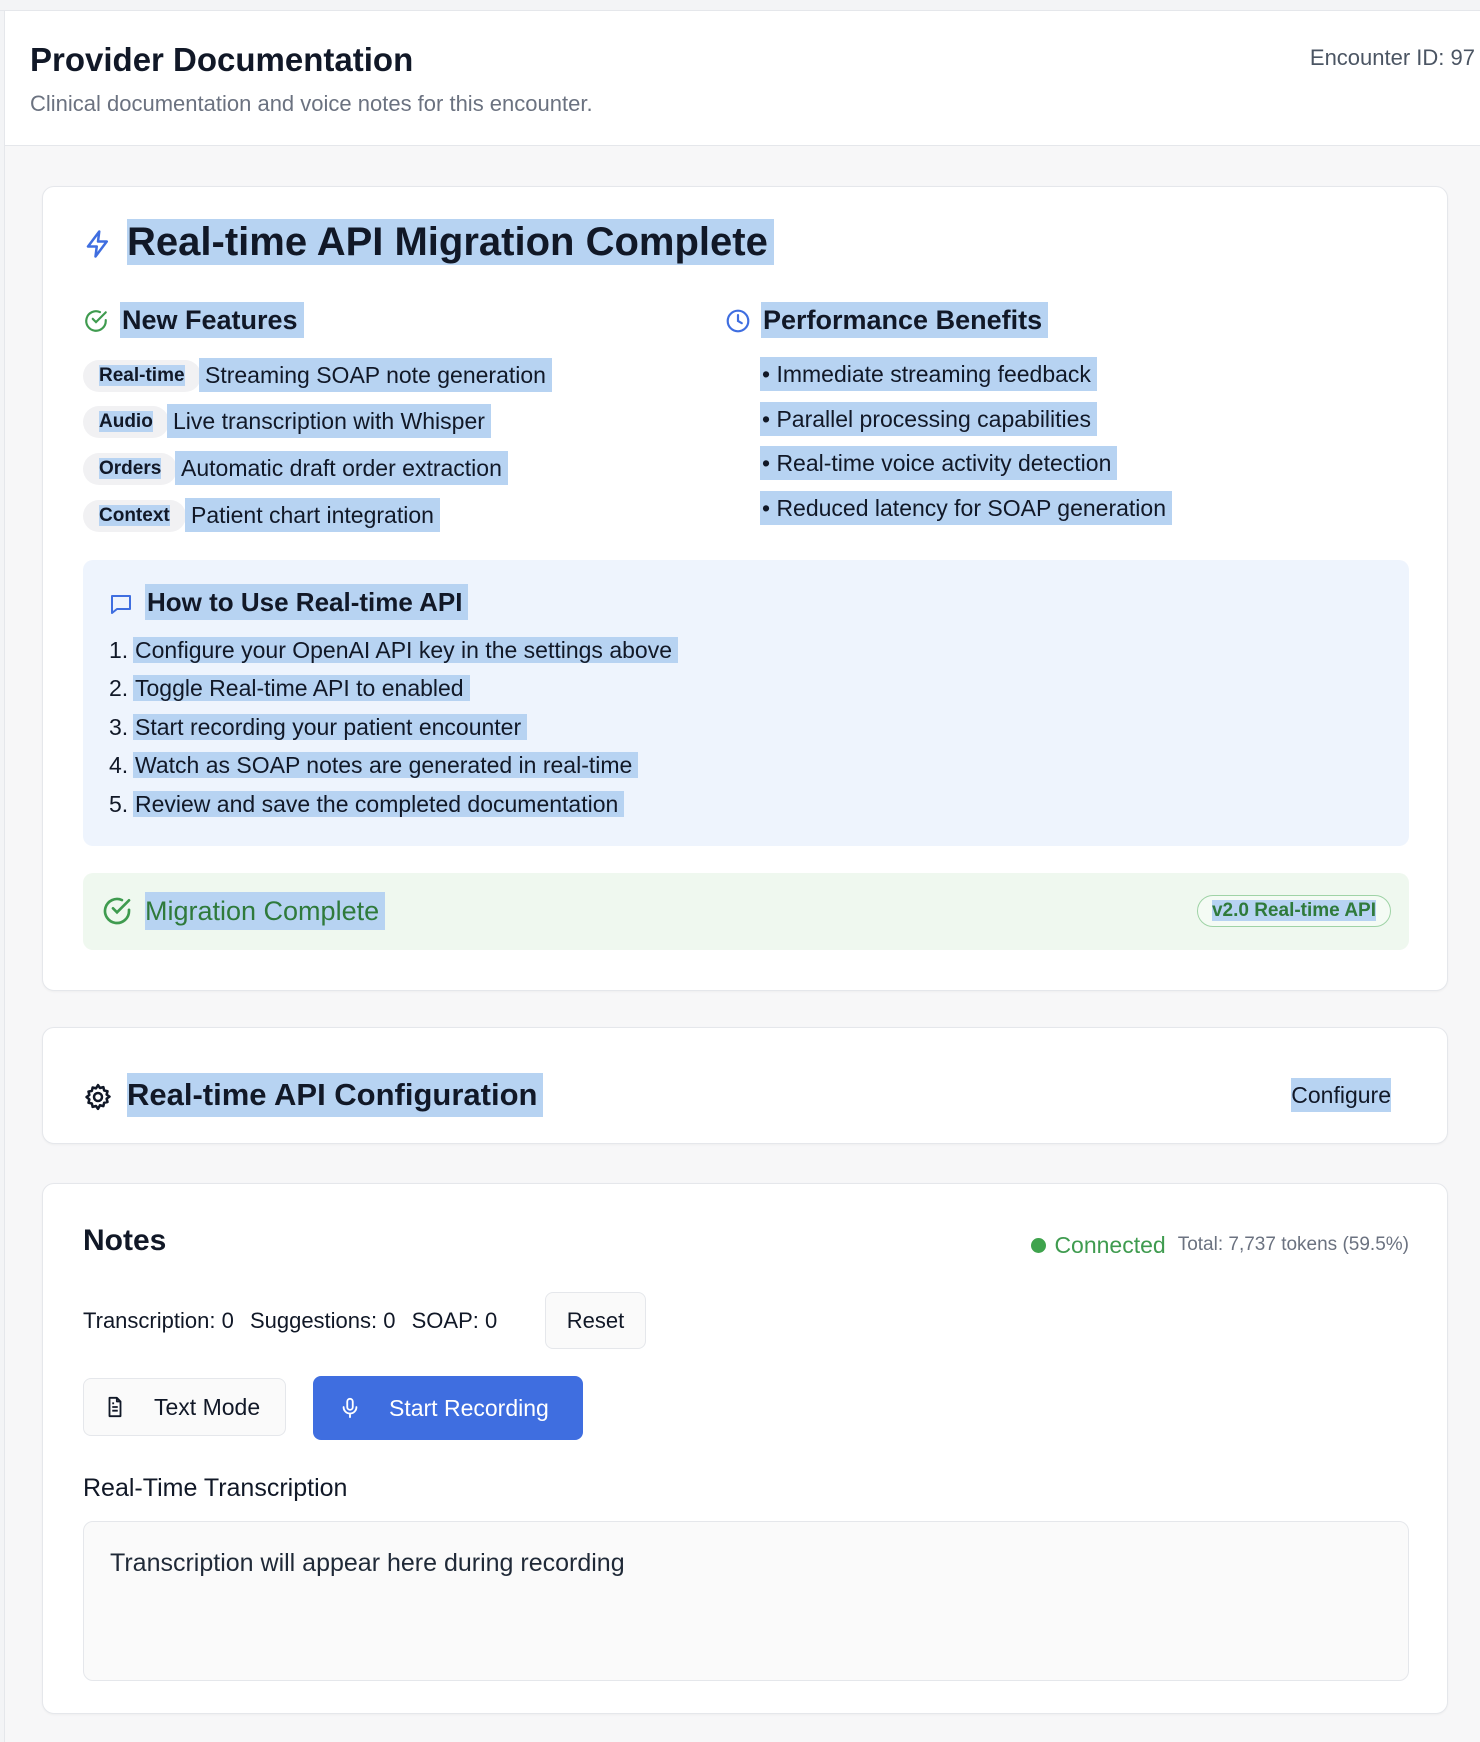 This screenshot has height=1742, width=1480. Describe the element at coordinates (158, 1320) in the screenshot. I see `transcription-count: Transcription: 0` at that location.